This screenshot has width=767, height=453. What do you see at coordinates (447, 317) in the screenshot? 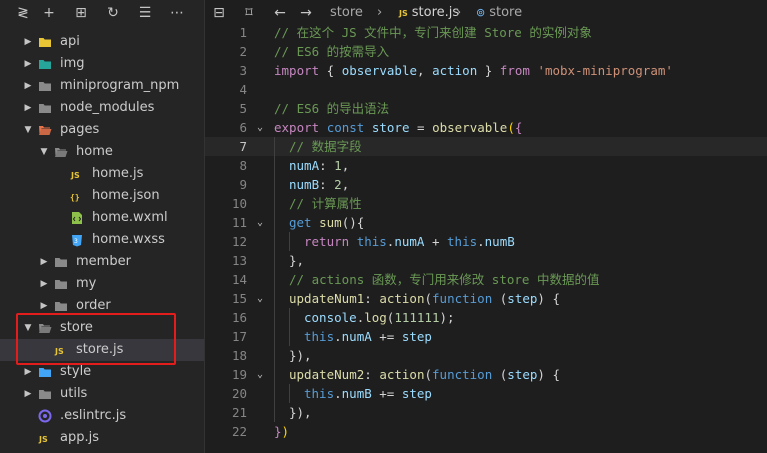
I see `code-token: );` at bounding box center [447, 317].